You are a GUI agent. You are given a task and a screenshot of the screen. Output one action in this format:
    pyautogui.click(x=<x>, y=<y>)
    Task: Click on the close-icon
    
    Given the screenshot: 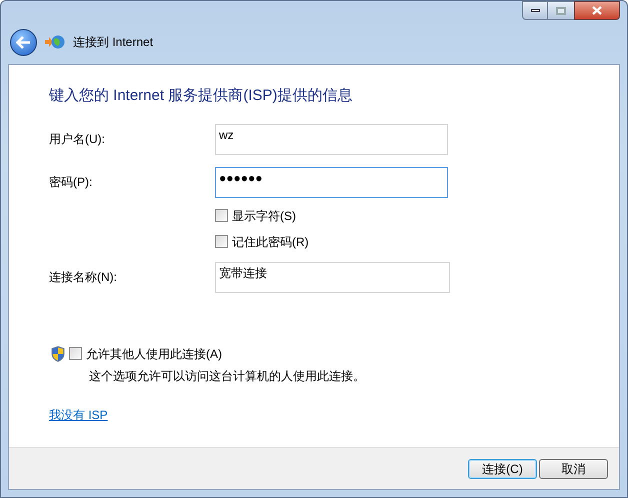 What is the action you would take?
    pyautogui.click(x=597, y=10)
    